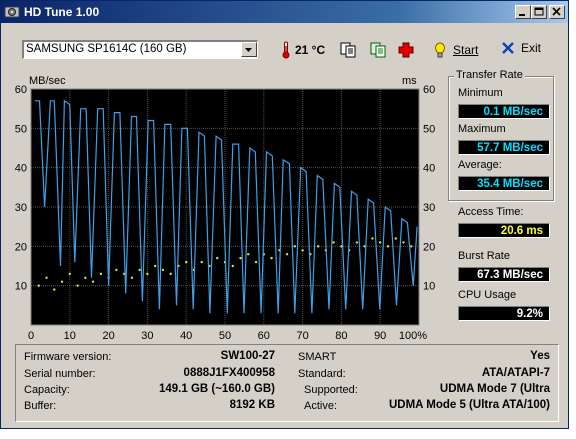  What do you see at coordinates (264, 335) in the screenshot?
I see `x-tick-label: 60` at bounding box center [264, 335].